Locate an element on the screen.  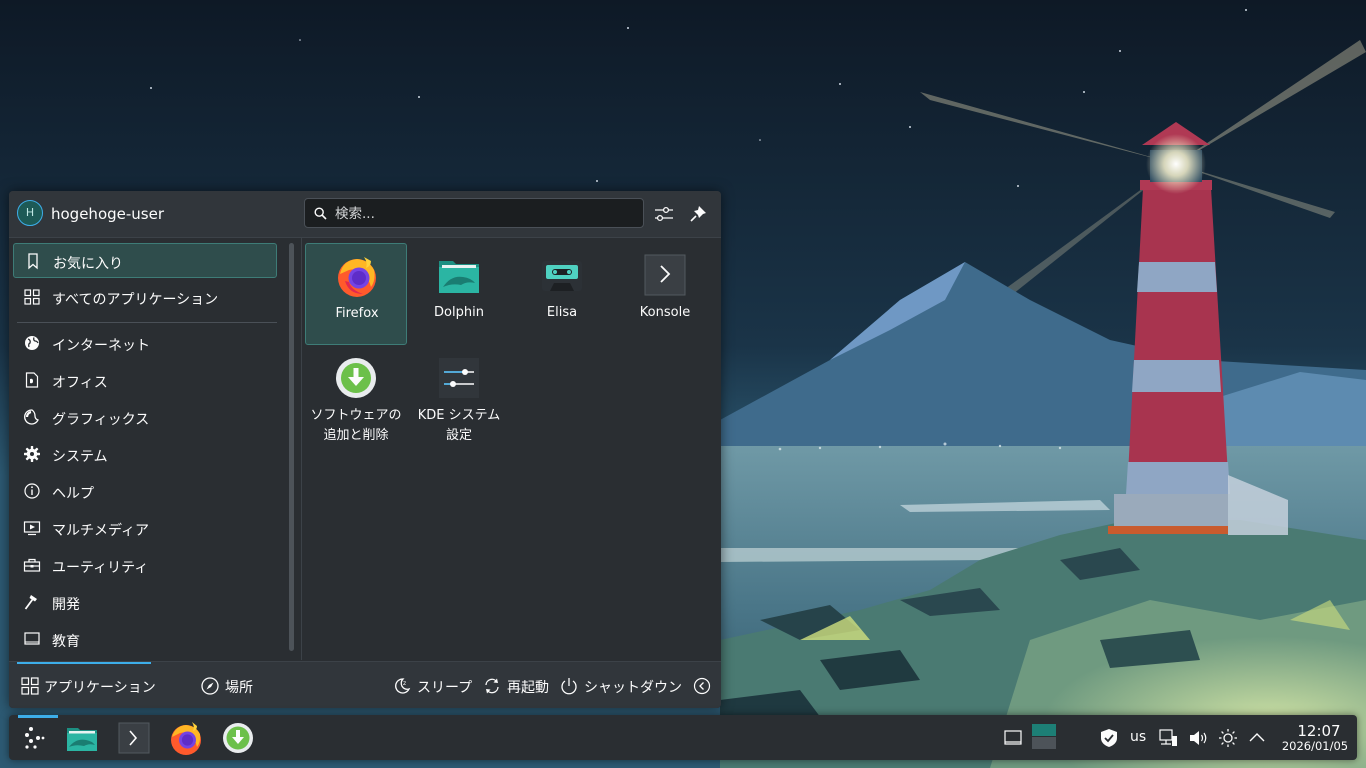
monitor-icon is located at coordinates (32, 638).